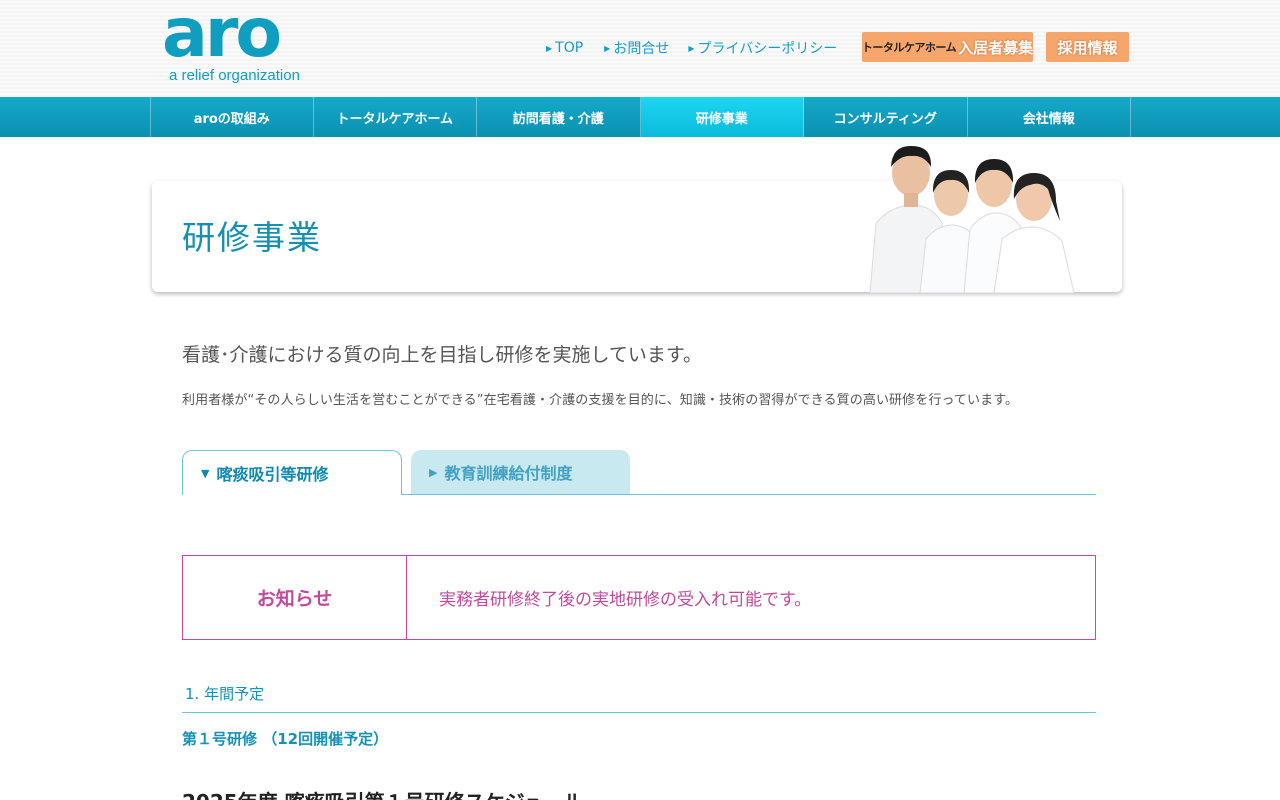  I want to click on page-title: 研修事業, so click(252, 237).